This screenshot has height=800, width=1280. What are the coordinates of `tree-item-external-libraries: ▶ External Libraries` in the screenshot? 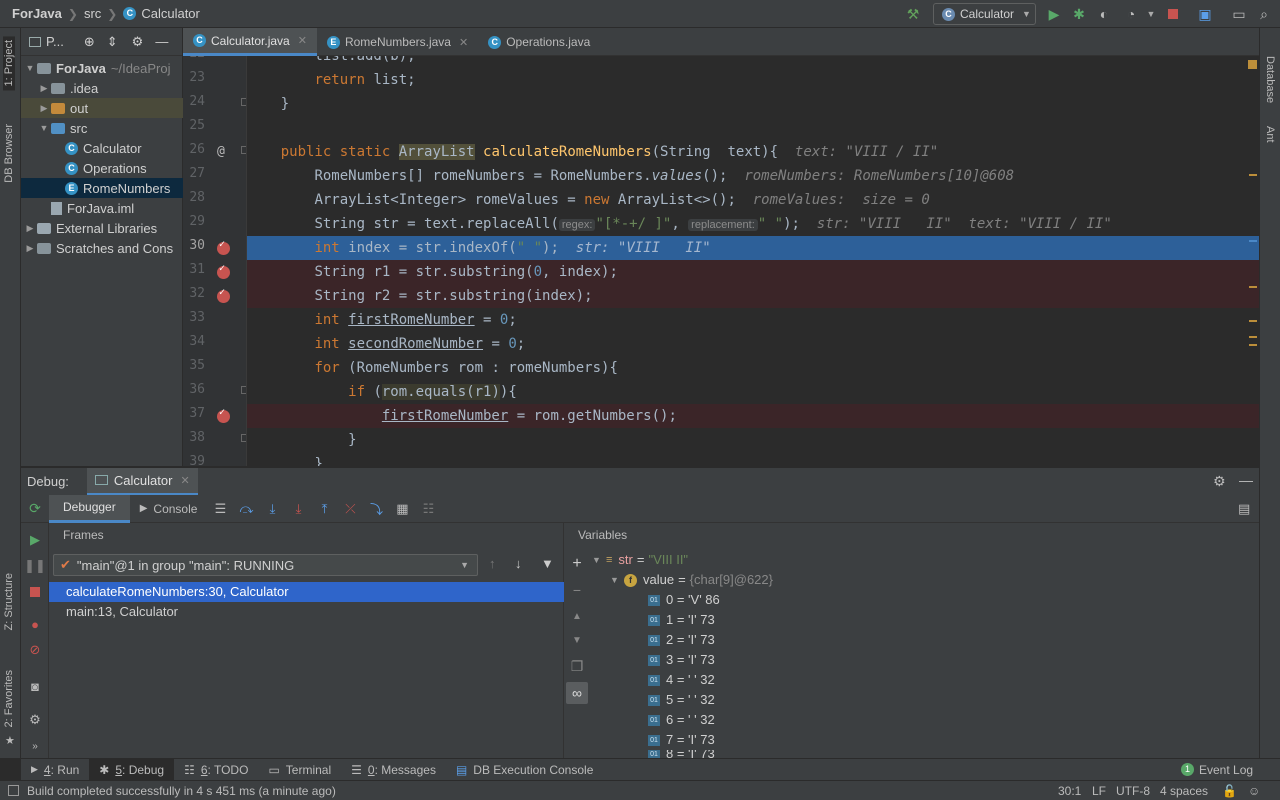 It's located at (102, 228).